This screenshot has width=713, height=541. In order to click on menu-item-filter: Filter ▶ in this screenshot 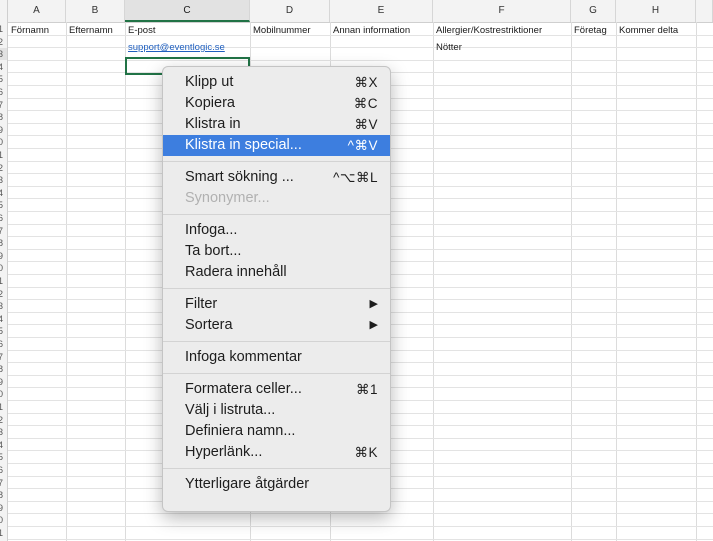, I will do `click(276, 304)`.